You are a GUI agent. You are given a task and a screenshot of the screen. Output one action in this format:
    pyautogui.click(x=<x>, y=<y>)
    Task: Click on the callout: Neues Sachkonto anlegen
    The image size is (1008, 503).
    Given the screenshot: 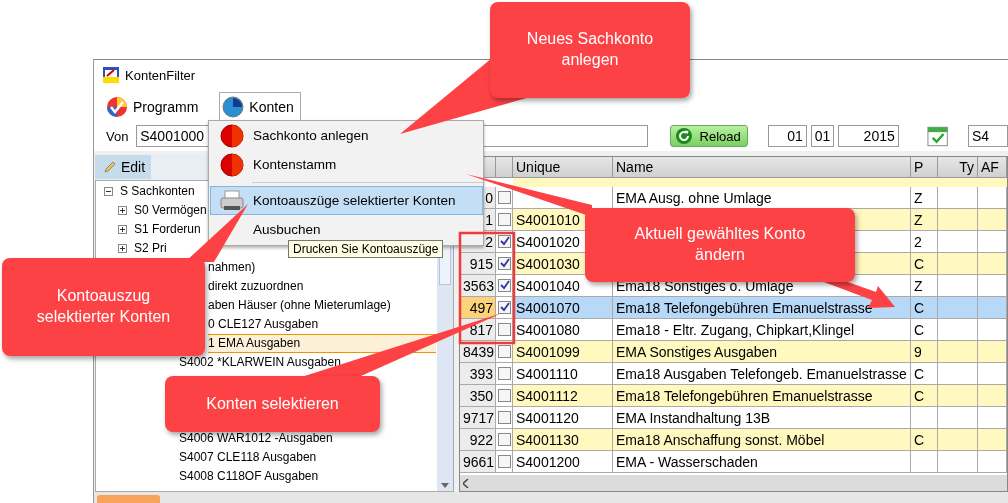 What is the action you would take?
    pyautogui.click(x=590, y=50)
    